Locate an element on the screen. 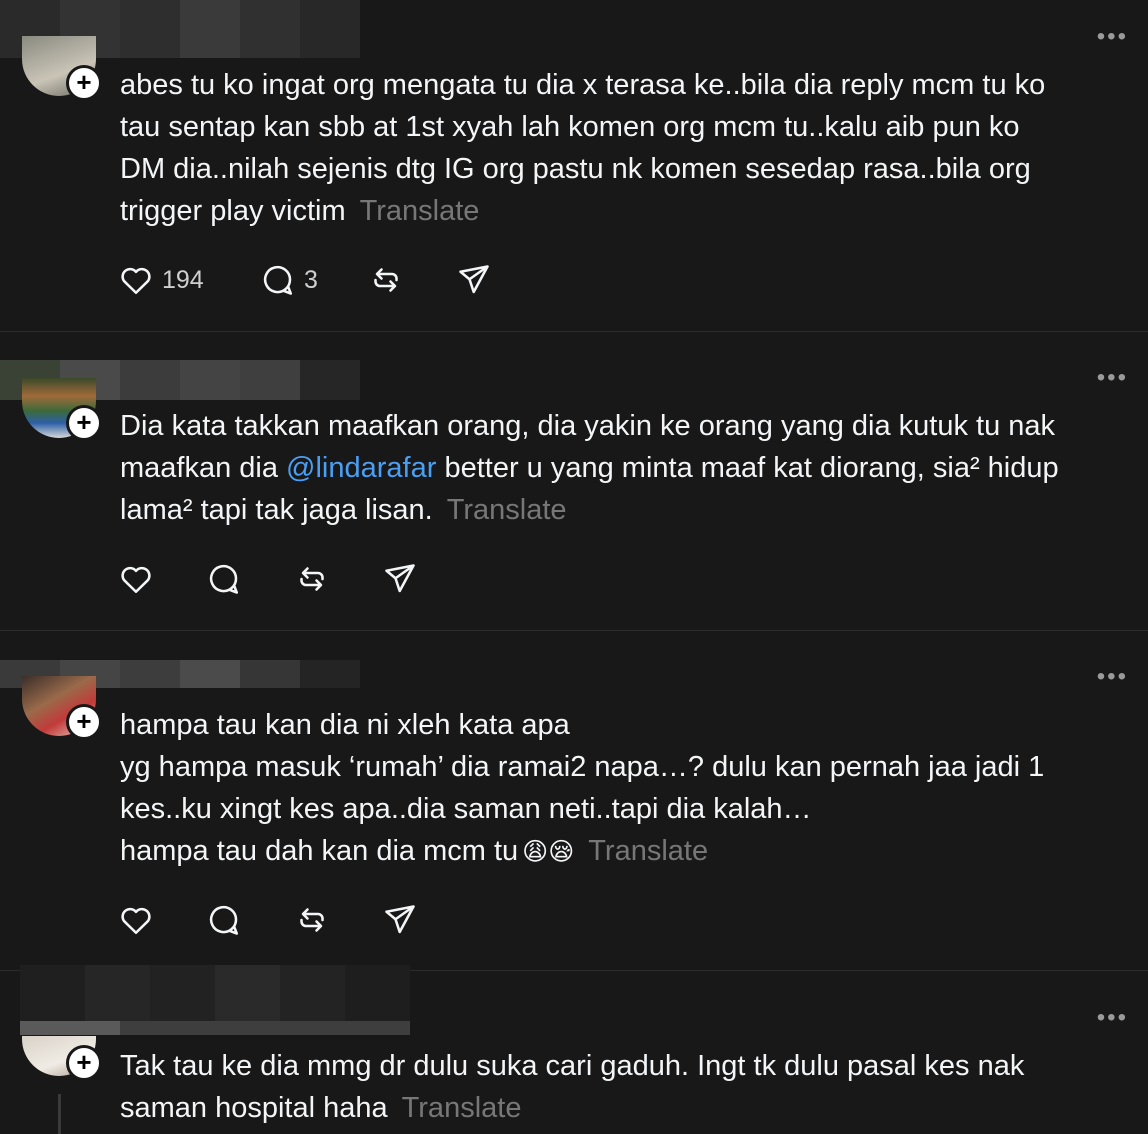 The height and width of the screenshot is (1134, 1148). reply-button: 3 is located at coordinates (314, 280).